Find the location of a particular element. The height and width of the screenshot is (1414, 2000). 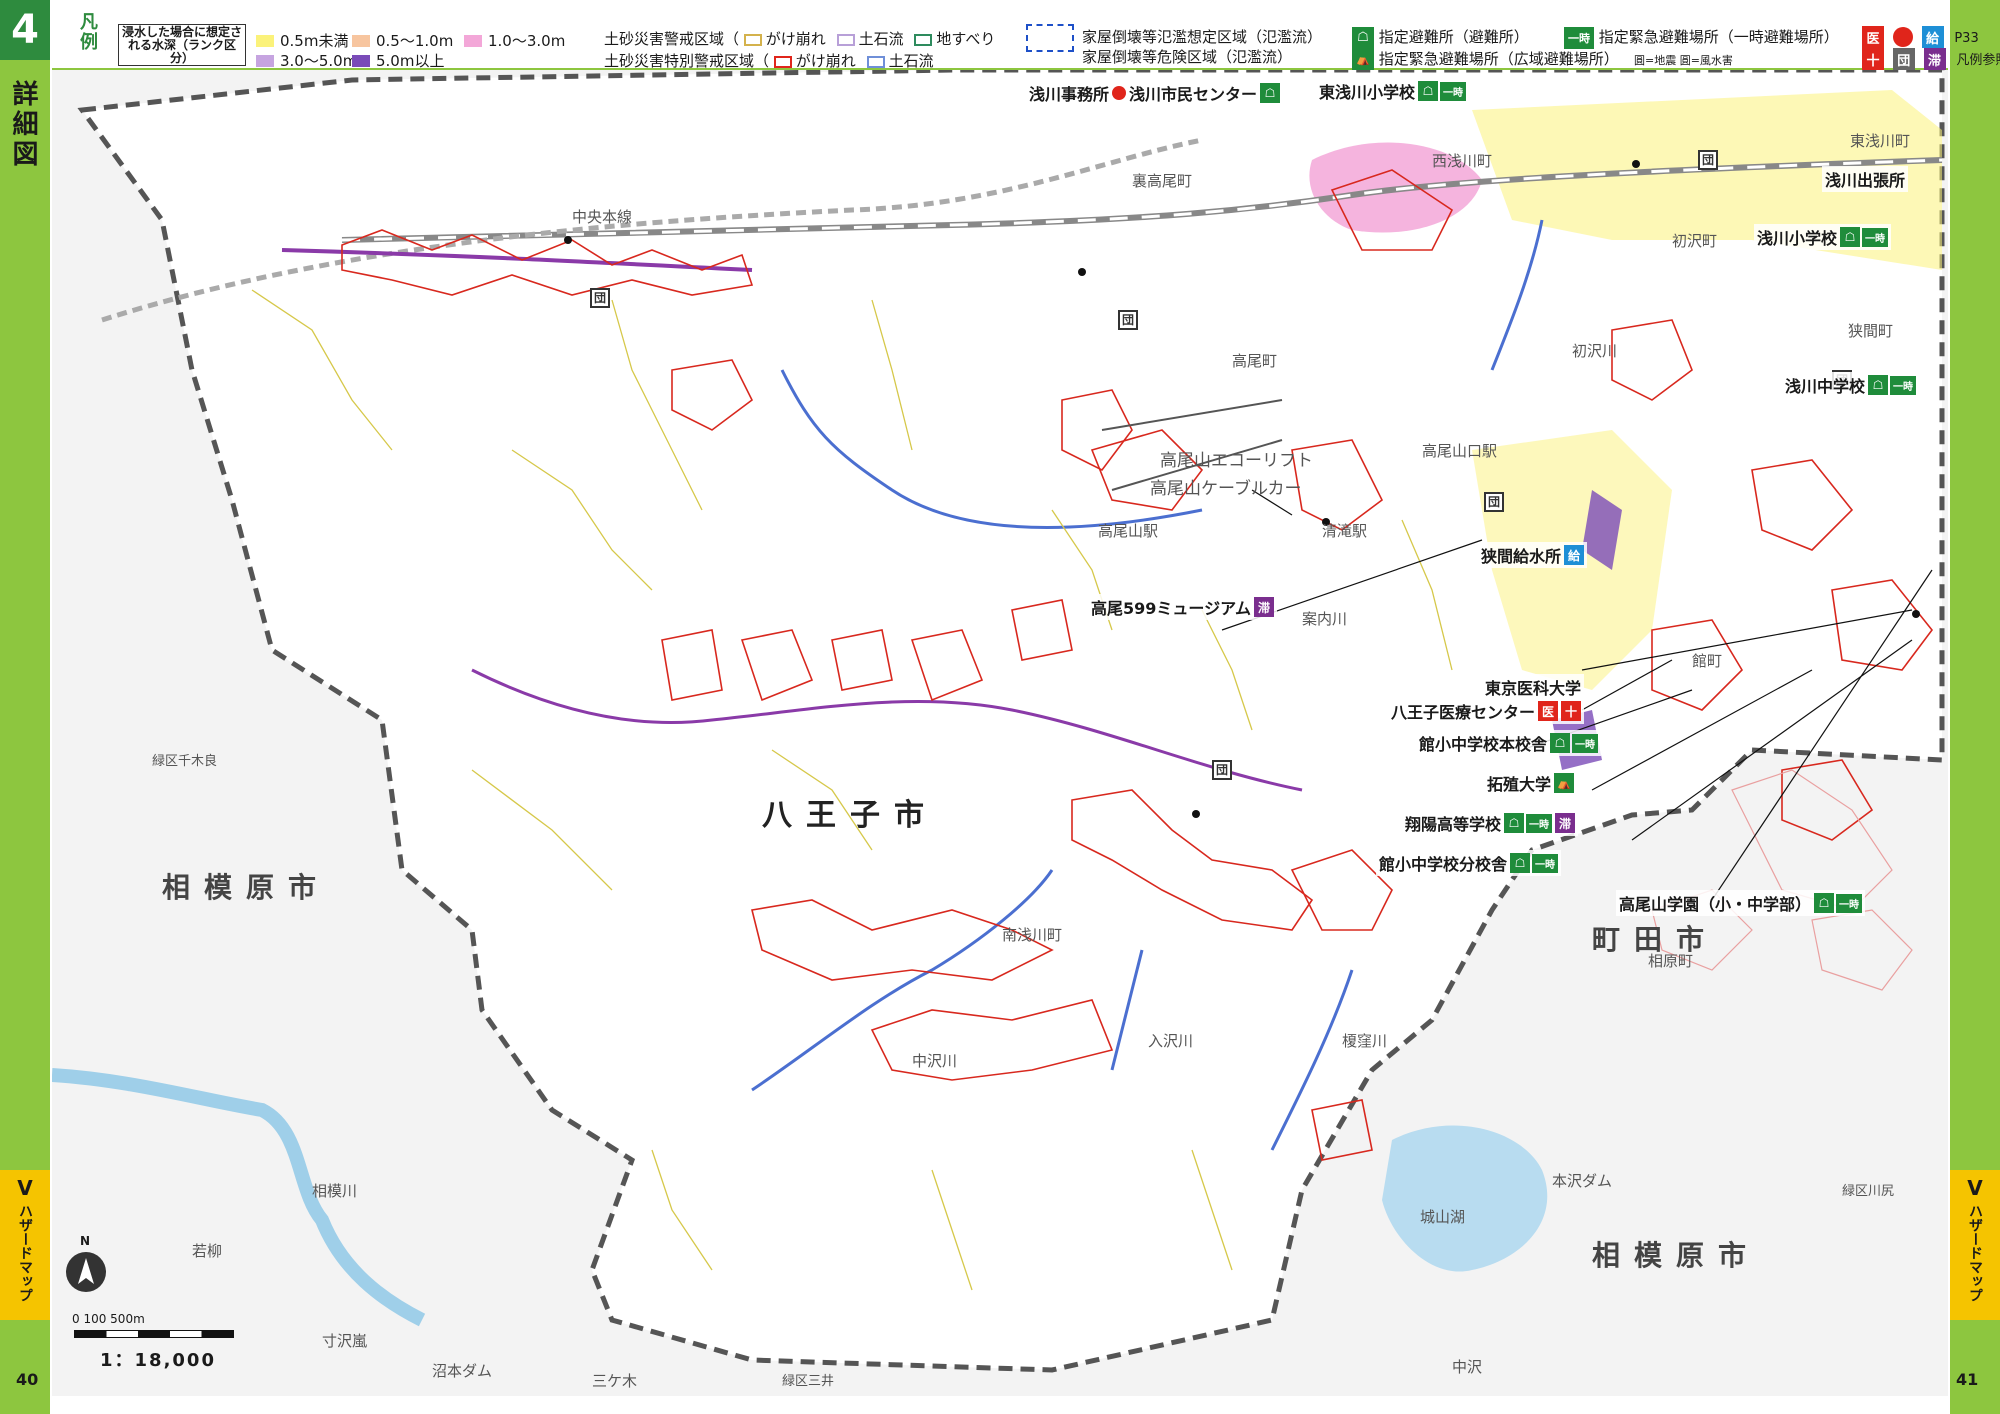

depth-rank-label: 1.0～3.0m is located at coordinates (527, 41).